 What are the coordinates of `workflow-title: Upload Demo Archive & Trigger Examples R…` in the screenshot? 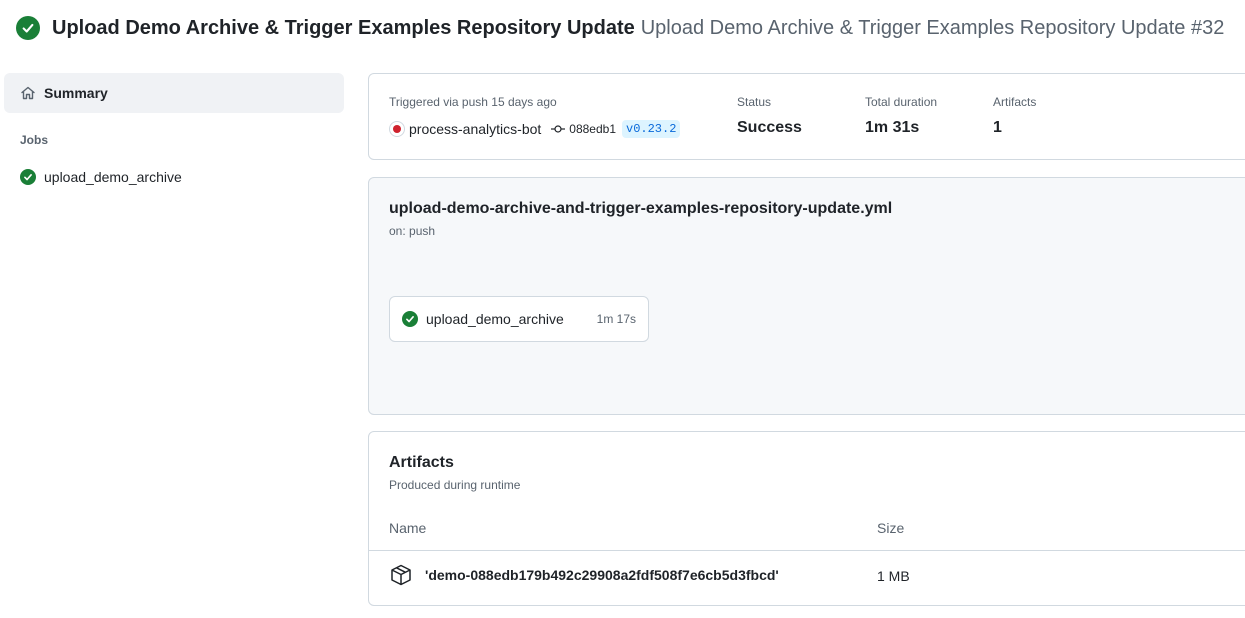 It's located at (343, 27).